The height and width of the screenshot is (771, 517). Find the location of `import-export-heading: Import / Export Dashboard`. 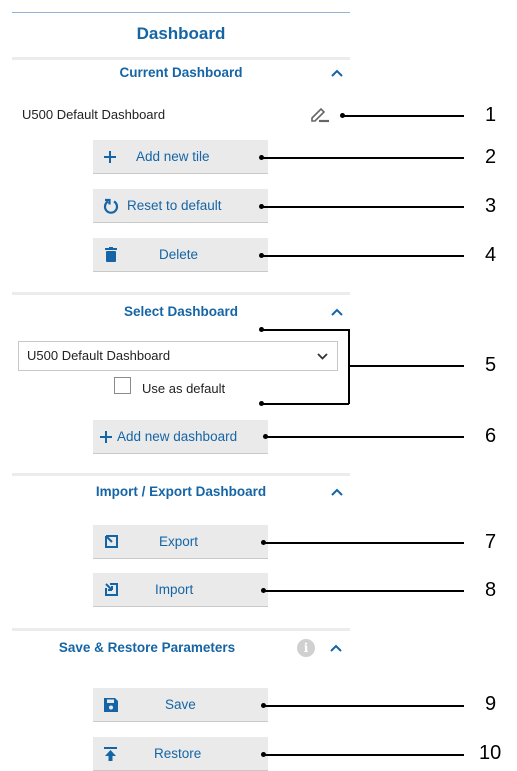

import-export-heading: Import / Export Dashboard is located at coordinates (181, 491).